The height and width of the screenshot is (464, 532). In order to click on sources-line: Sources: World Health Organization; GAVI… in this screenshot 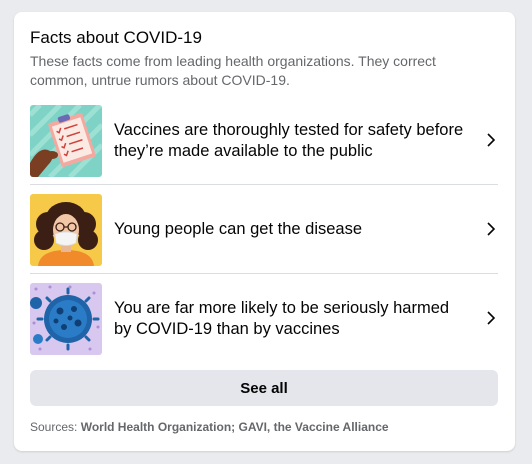, I will do `click(209, 427)`.